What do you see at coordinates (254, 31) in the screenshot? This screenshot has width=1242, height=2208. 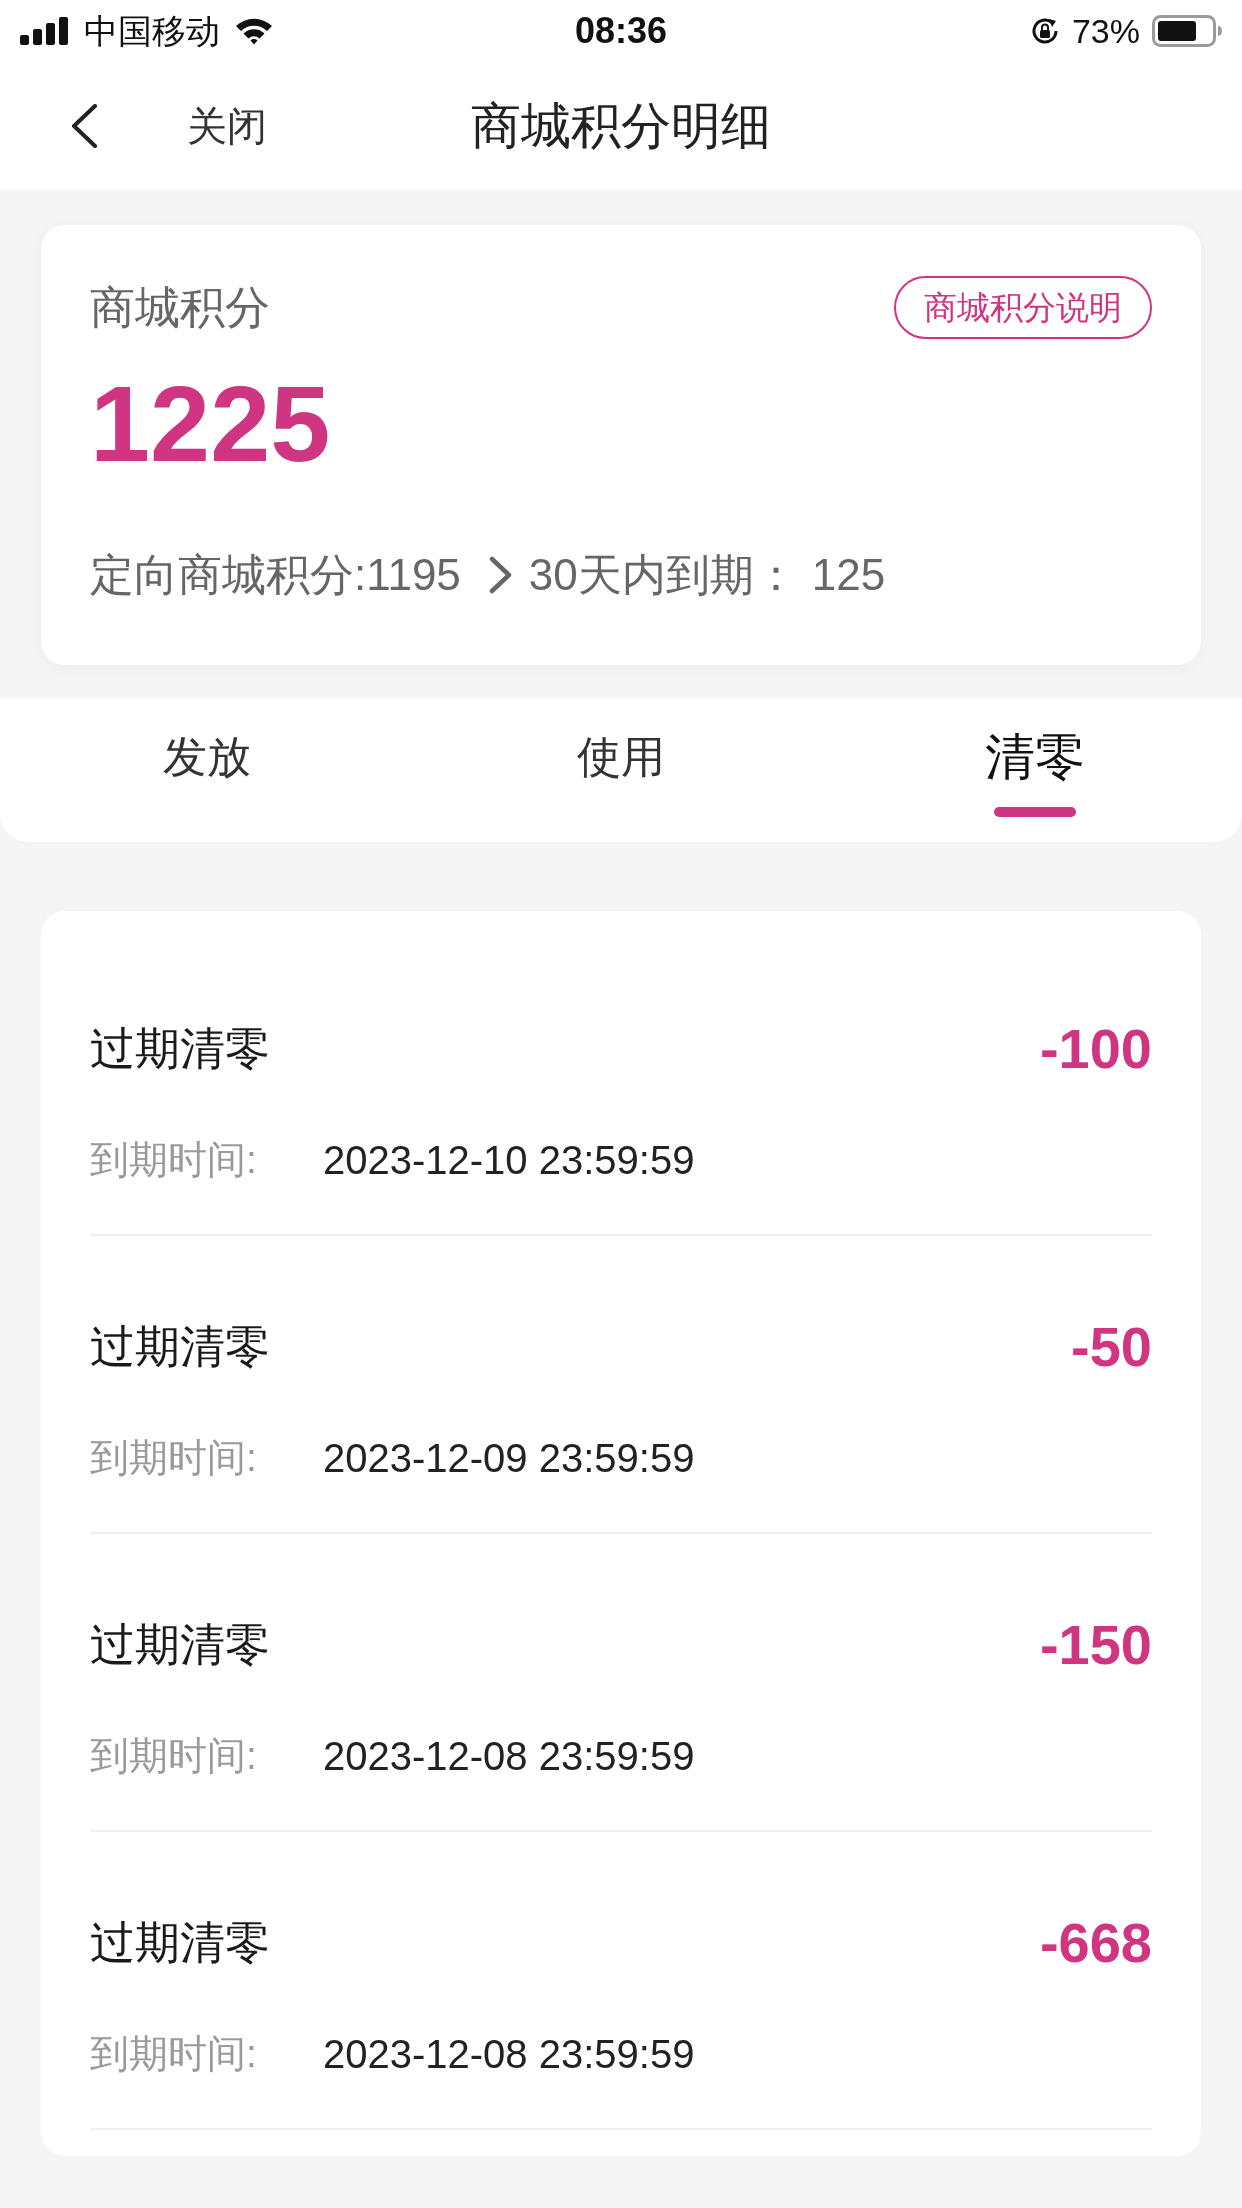 I see `wifi-icon` at bounding box center [254, 31].